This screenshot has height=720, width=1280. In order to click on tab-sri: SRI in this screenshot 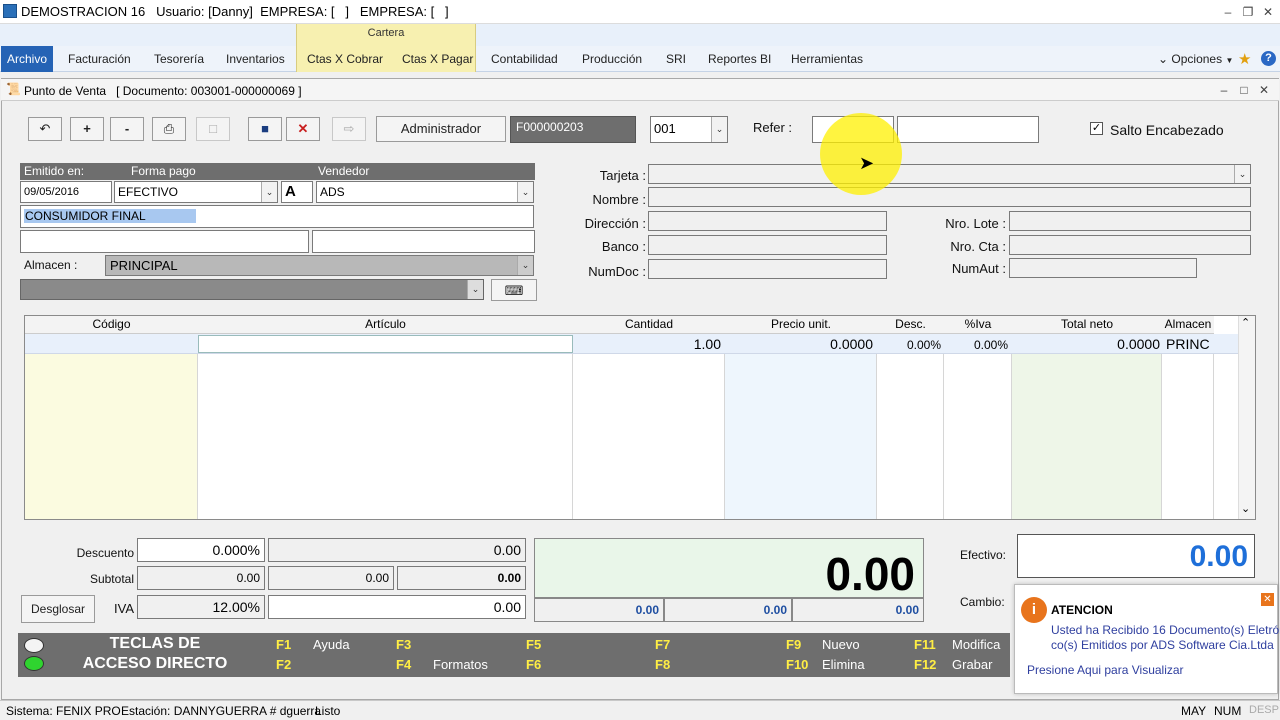, I will do `click(676, 59)`.